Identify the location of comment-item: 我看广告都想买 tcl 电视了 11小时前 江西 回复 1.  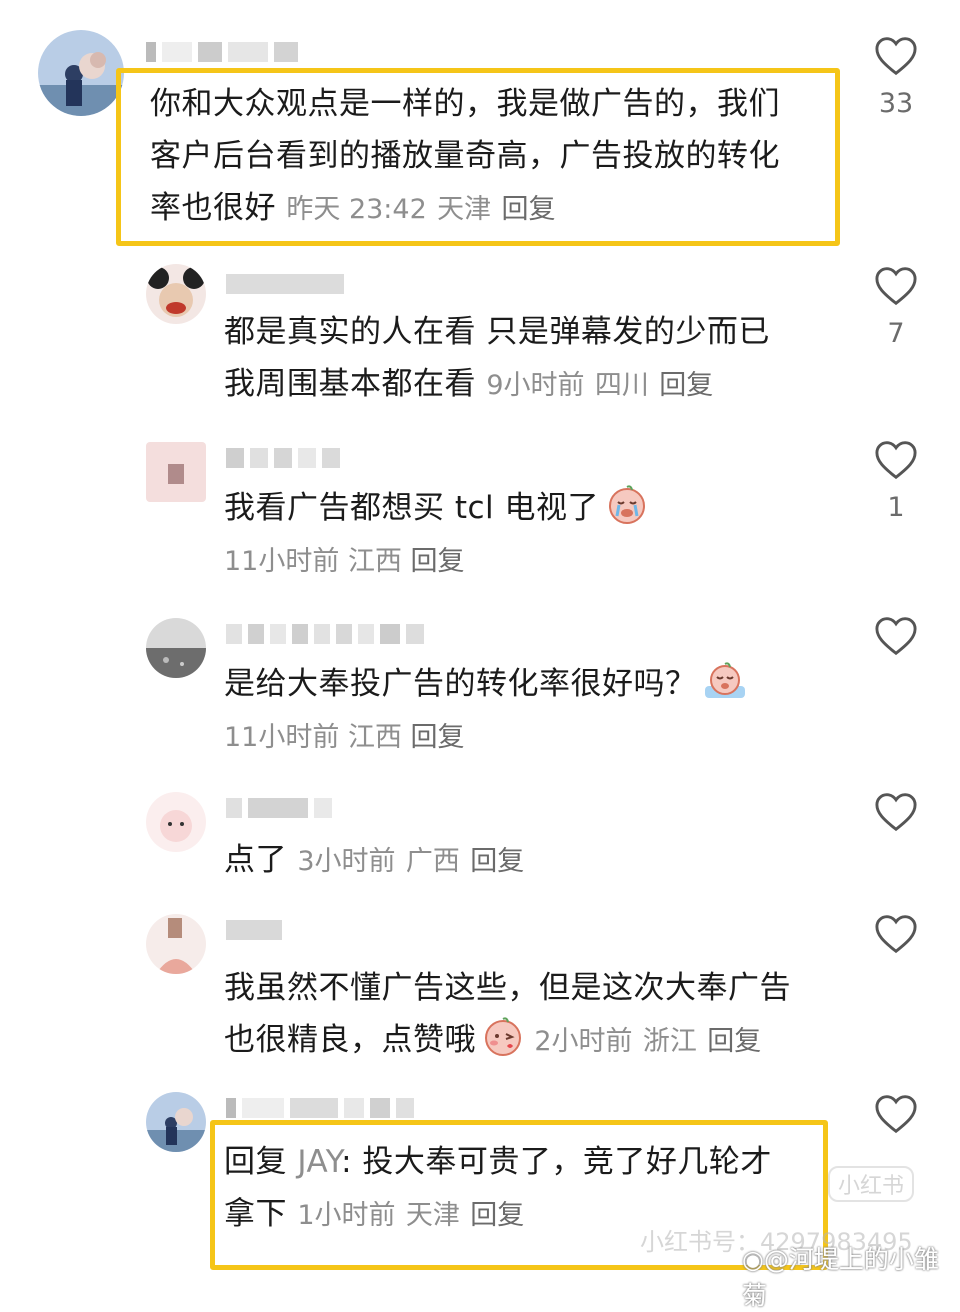
(480, 525).